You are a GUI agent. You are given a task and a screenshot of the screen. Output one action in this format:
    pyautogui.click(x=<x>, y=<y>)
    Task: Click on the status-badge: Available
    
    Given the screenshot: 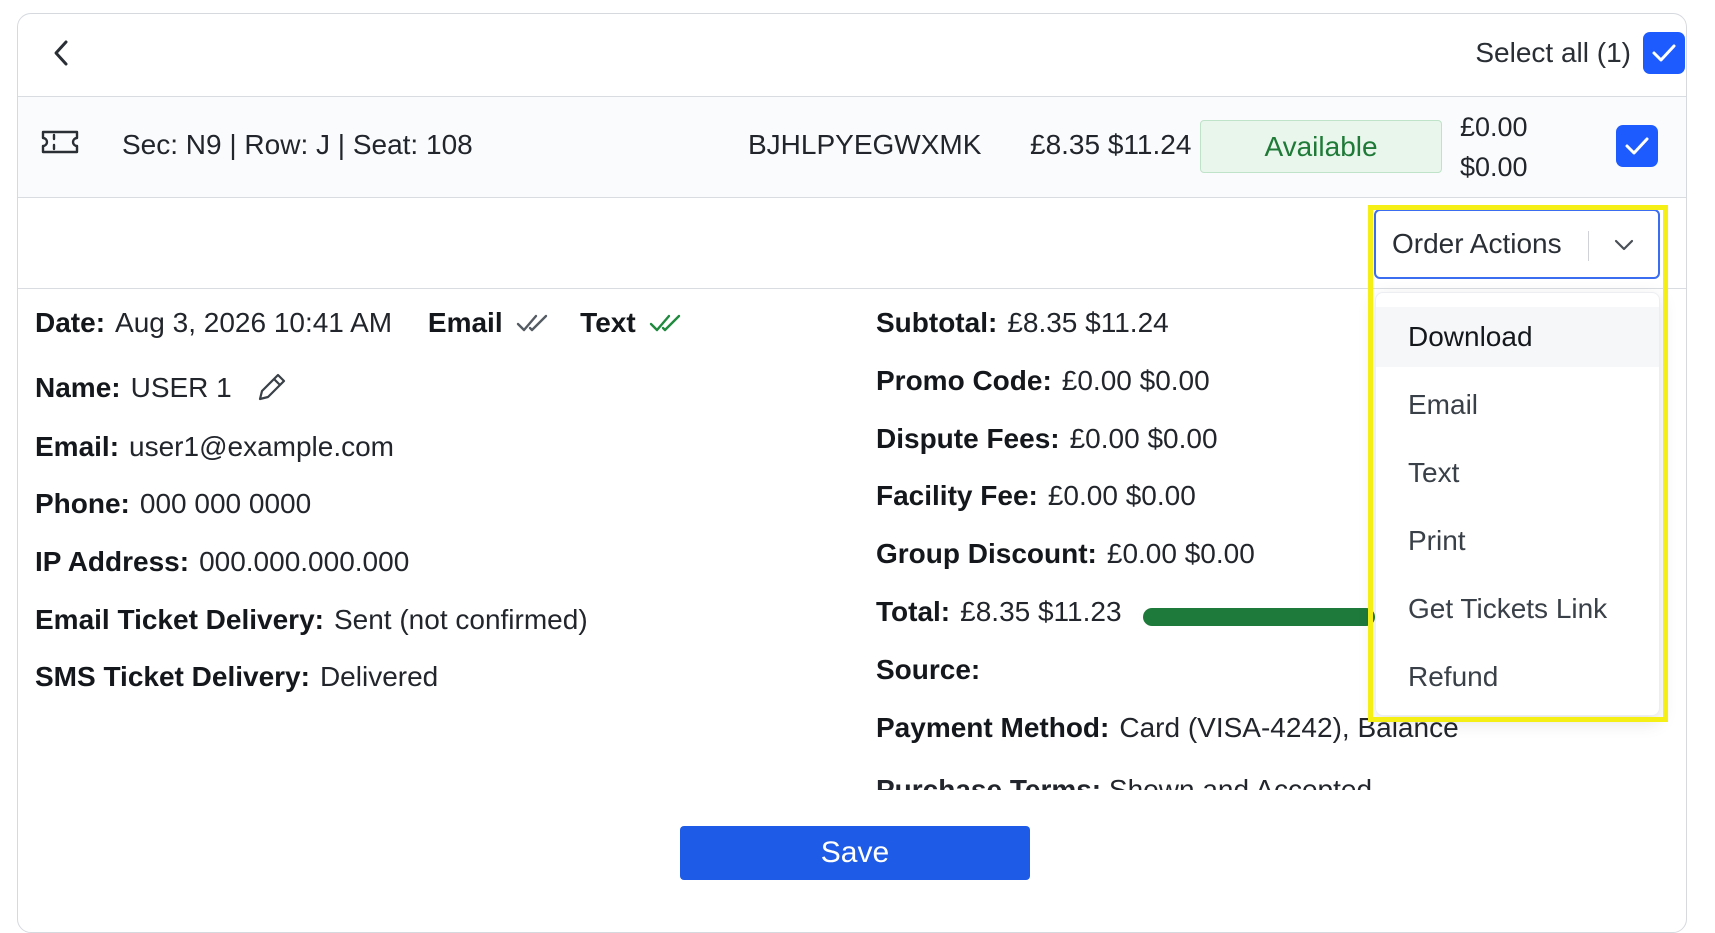 What is the action you would take?
    pyautogui.click(x=1321, y=146)
    